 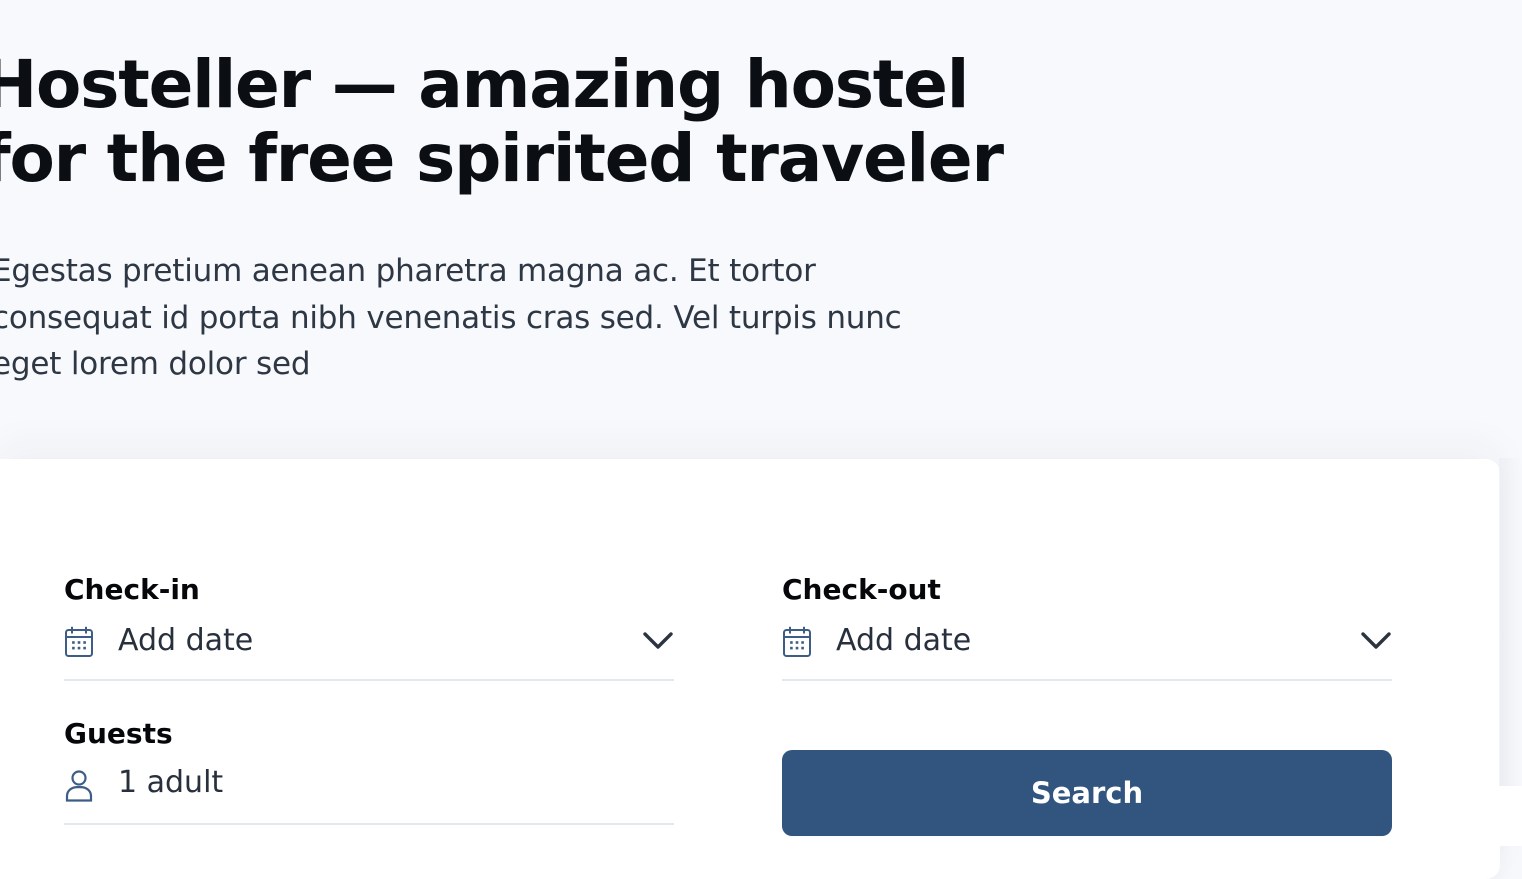 I want to click on checkin-field: Check-in Add date, so click(x=369, y=631).